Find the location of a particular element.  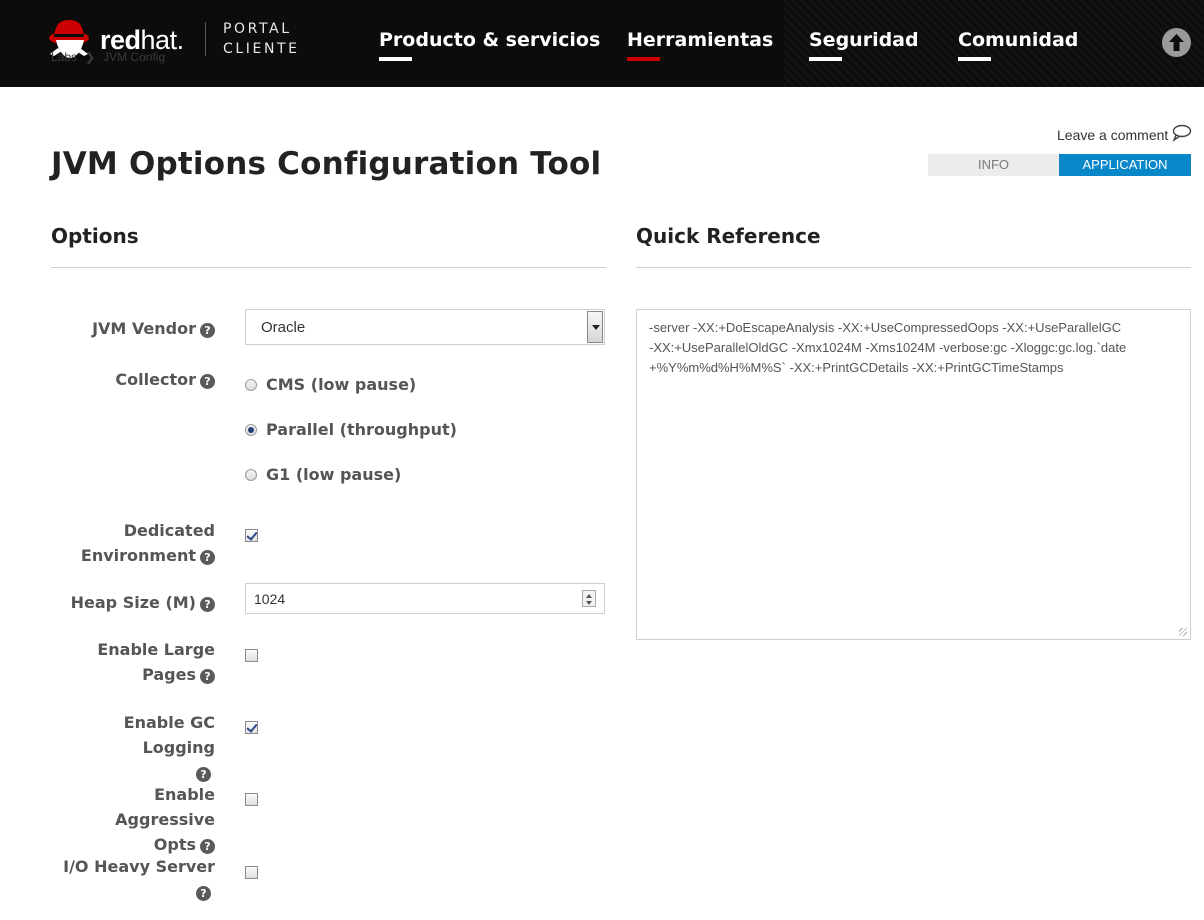

heap-size-label: Heap Size (M)? is located at coordinates (133, 602).